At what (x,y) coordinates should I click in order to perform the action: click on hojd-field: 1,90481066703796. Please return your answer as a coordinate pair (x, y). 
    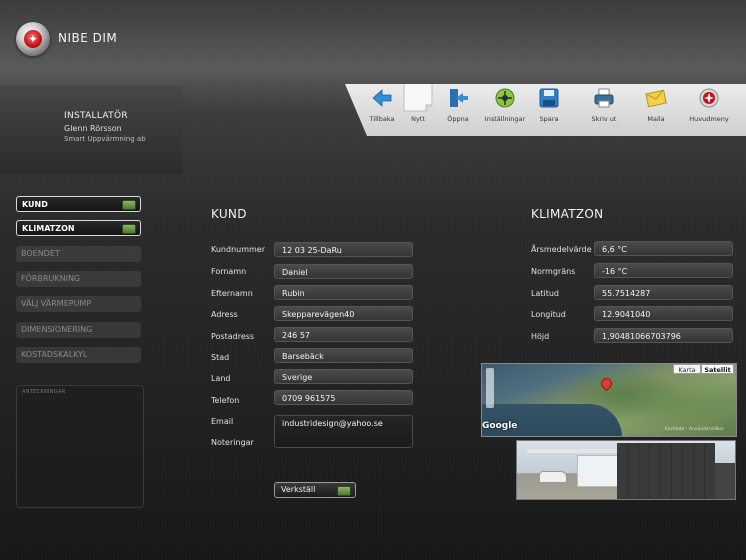
    Looking at the image, I should click on (663, 335).